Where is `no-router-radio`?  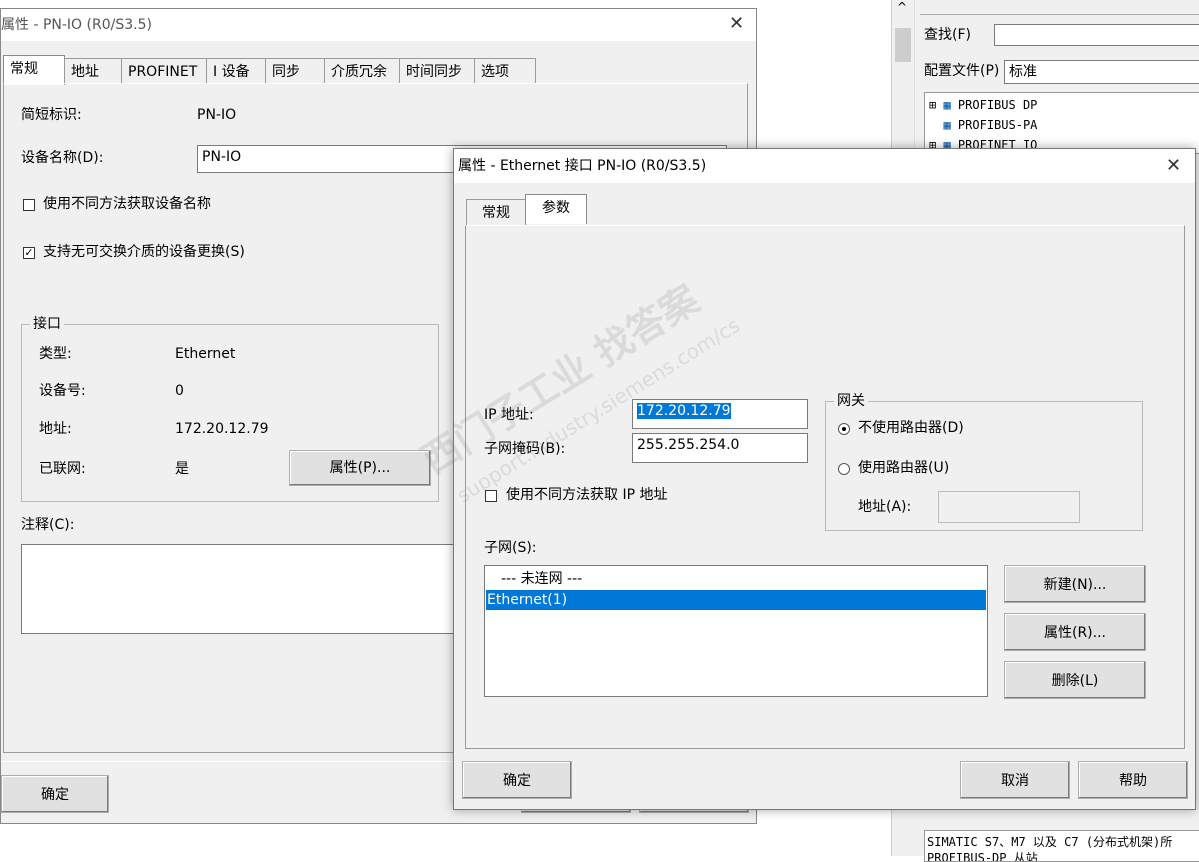 no-router-radio is located at coordinates (844, 429).